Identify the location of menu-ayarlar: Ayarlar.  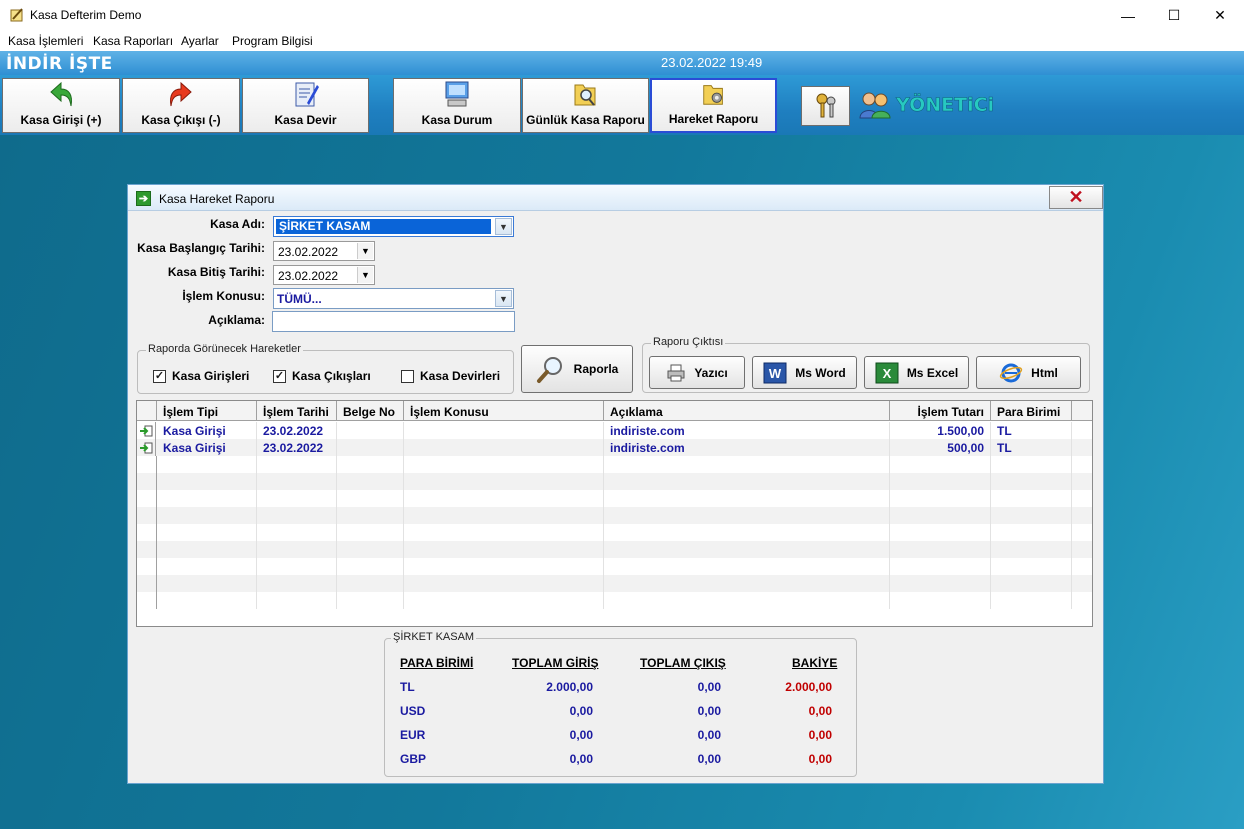
(200, 41).